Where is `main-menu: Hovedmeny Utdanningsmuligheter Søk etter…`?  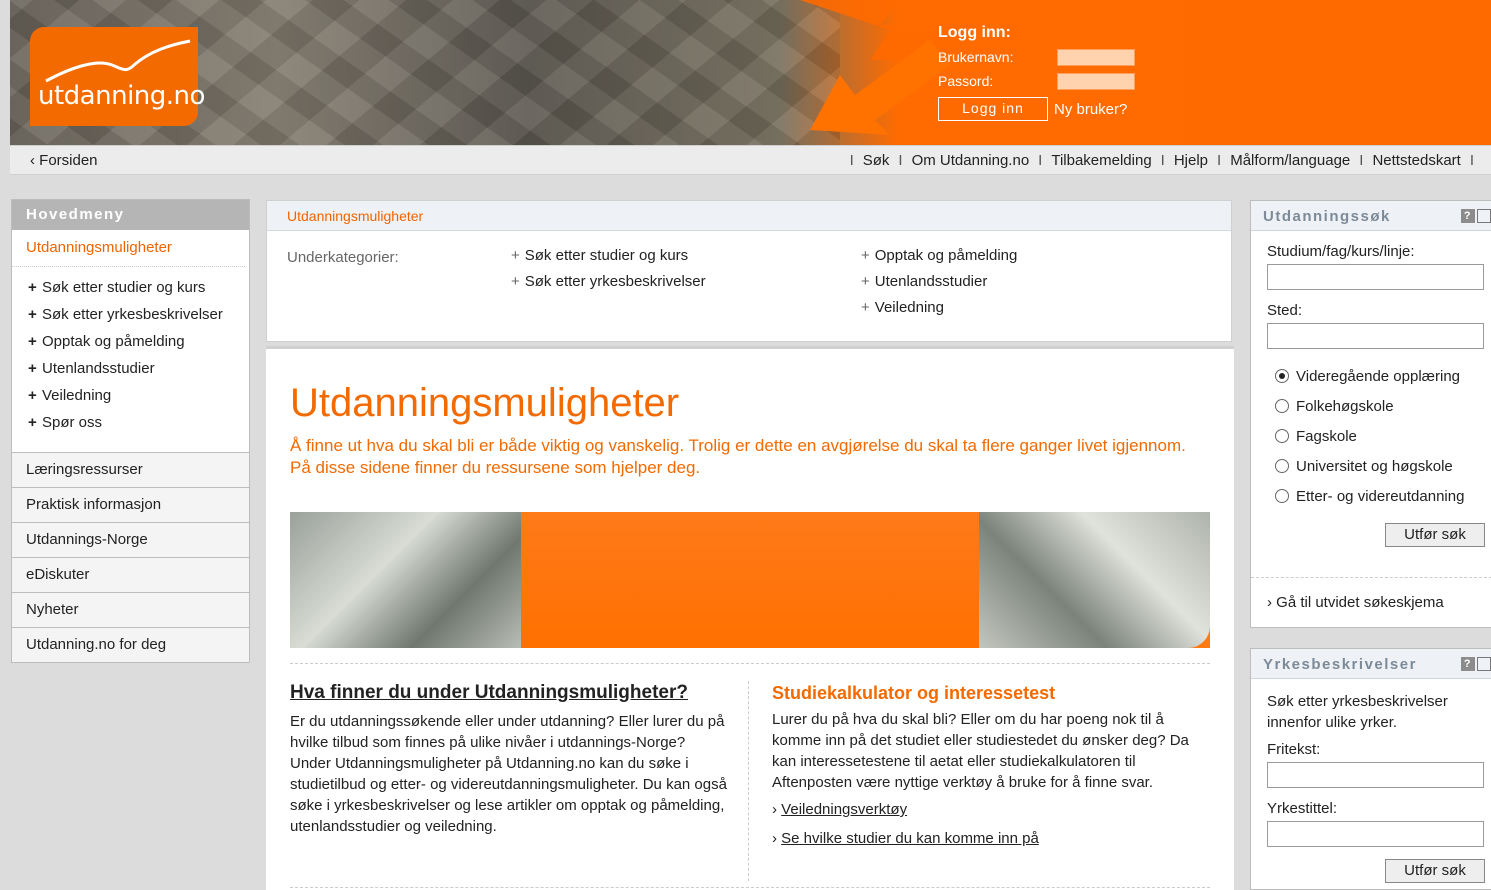 main-menu: Hovedmeny Utdanningsmuligheter Søk etter… is located at coordinates (130, 431).